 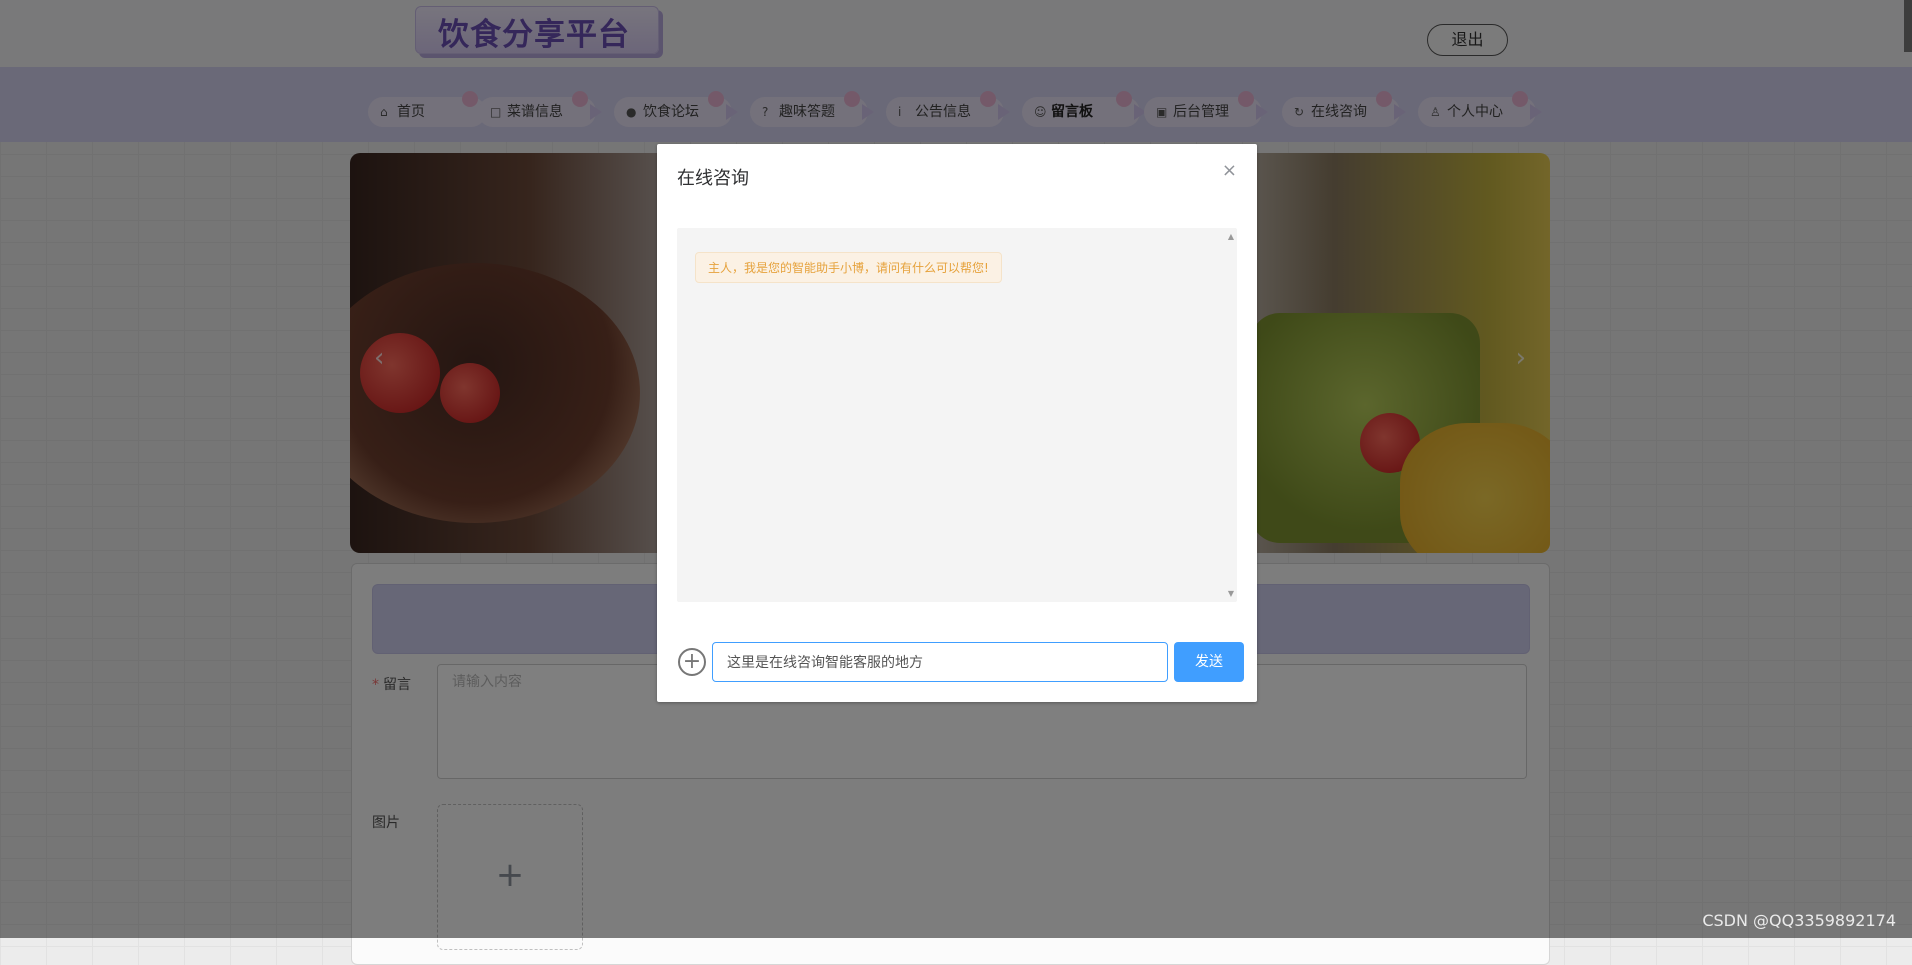 What do you see at coordinates (1231, 593) in the screenshot?
I see `scroll-down-icon: ▼` at bounding box center [1231, 593].